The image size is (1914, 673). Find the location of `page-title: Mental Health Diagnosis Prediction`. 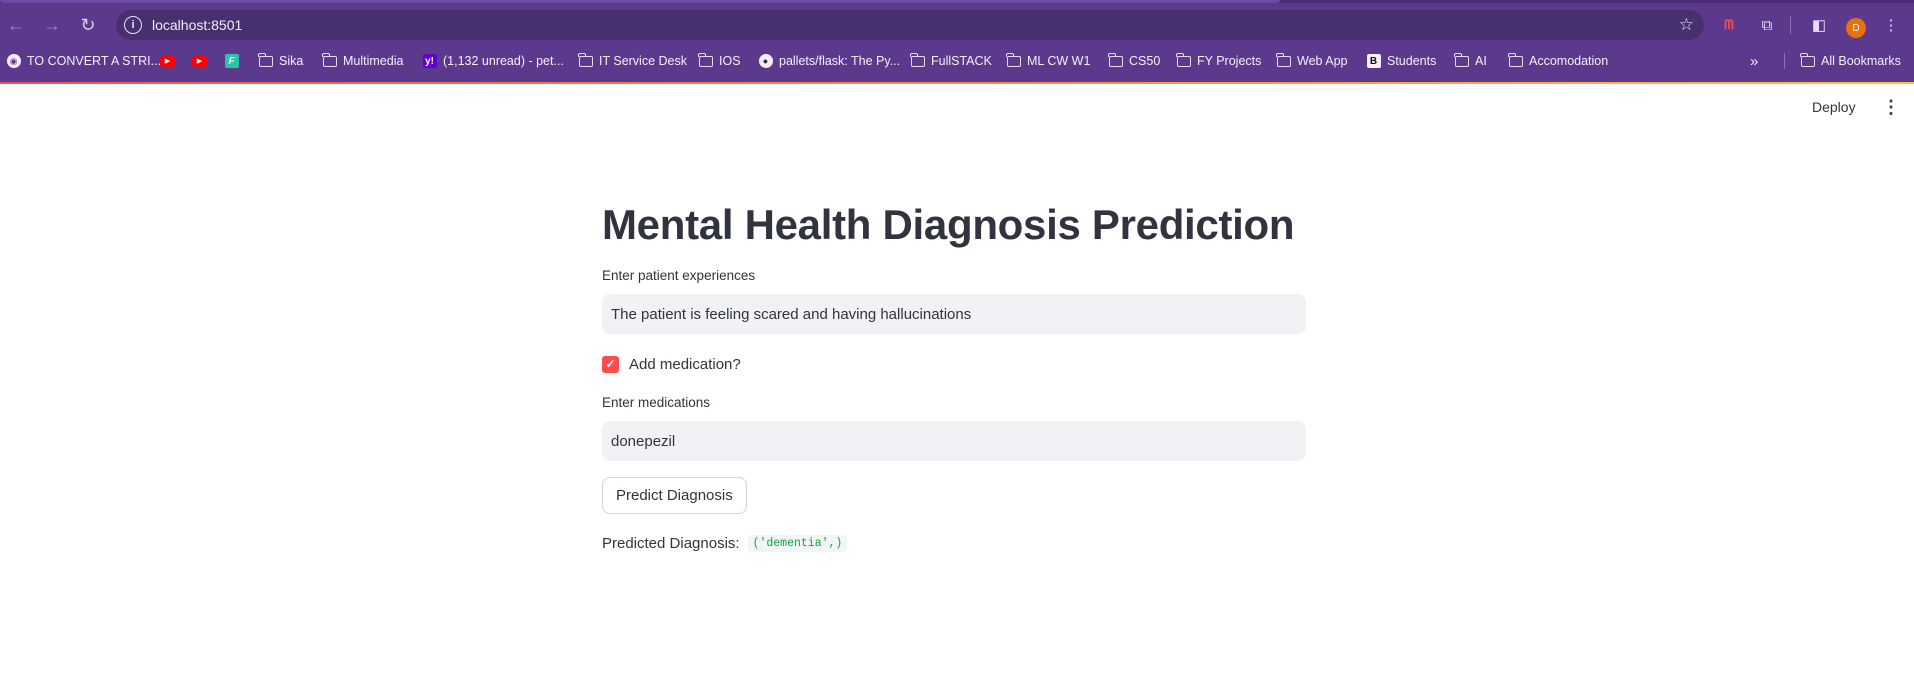

page-title: Mental Health Diagnosis Prediction is located at coordinates (948, 224).